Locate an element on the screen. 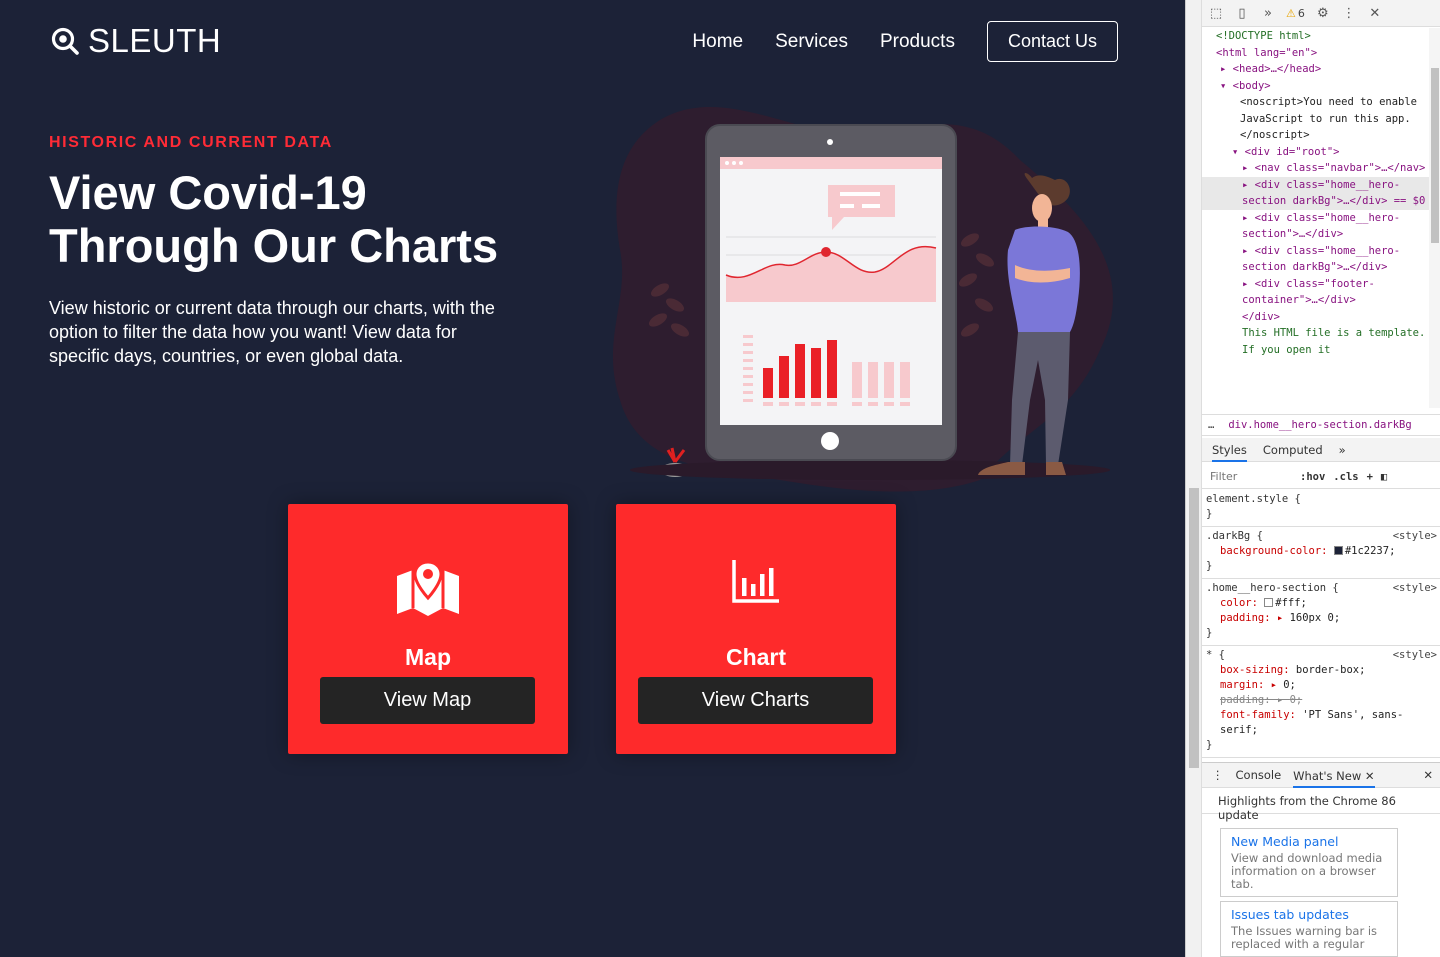 This screenshot has width=1440, height=957. style-property-overridden: padding: ▸ 0; is located at coordinates (1321, 700).